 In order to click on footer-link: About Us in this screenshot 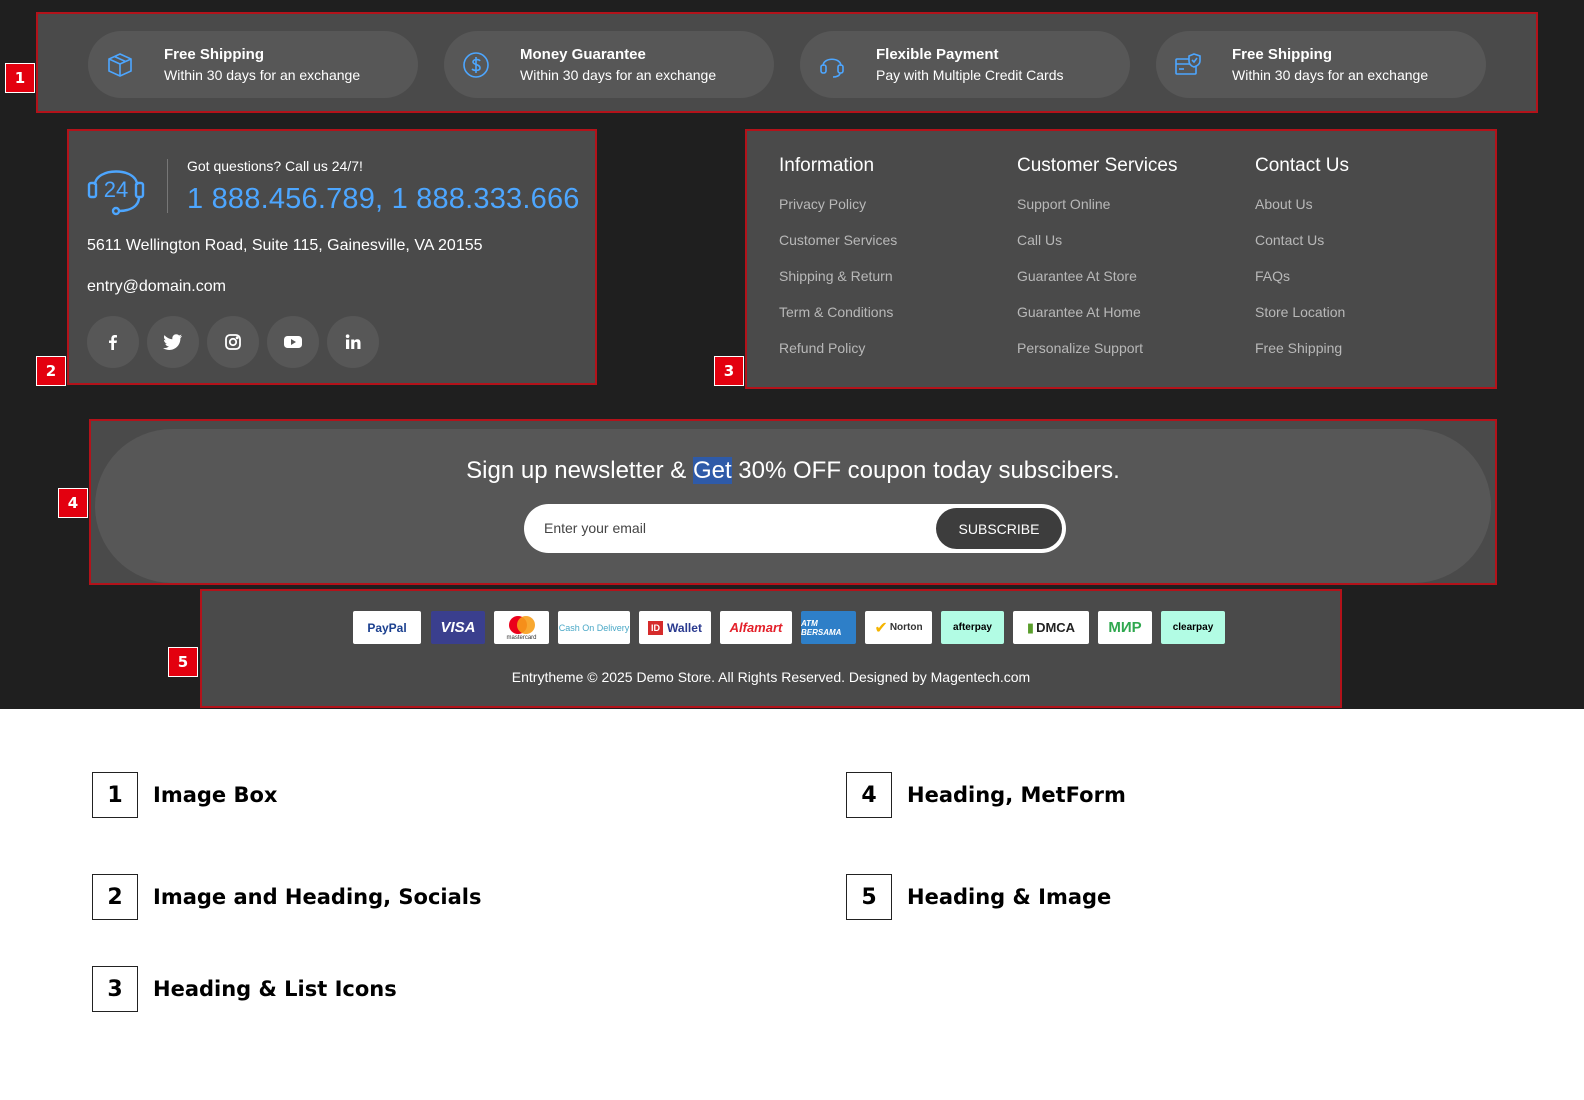, I will do `click(1302, 213)`.